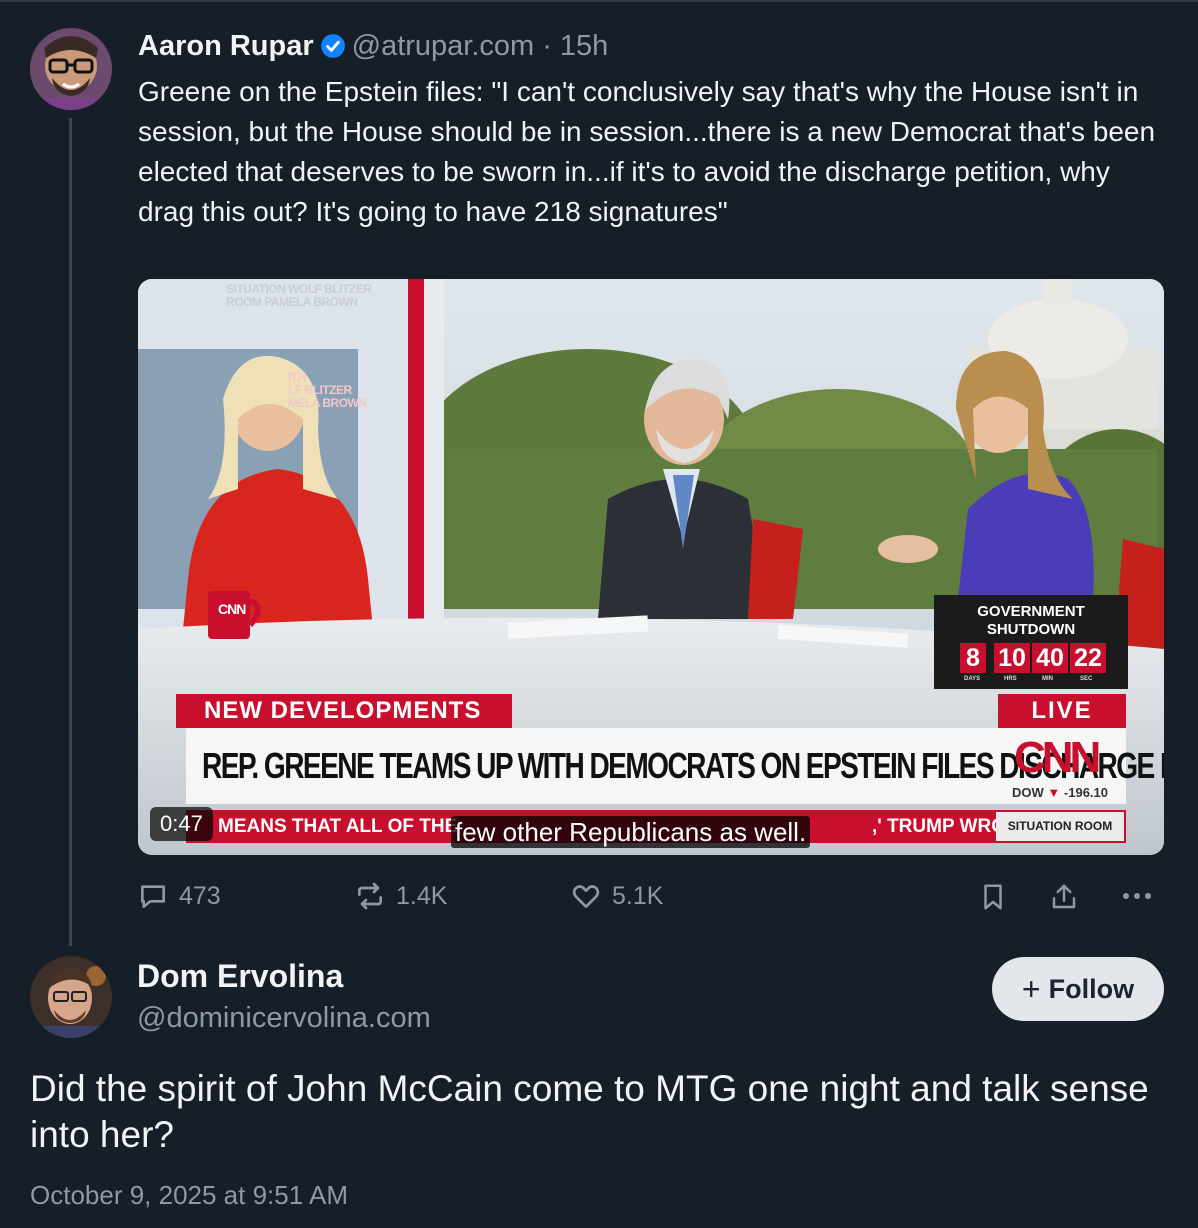 The image size is (1198, 1228). I want to click on more-icon, so click(1137, 896).